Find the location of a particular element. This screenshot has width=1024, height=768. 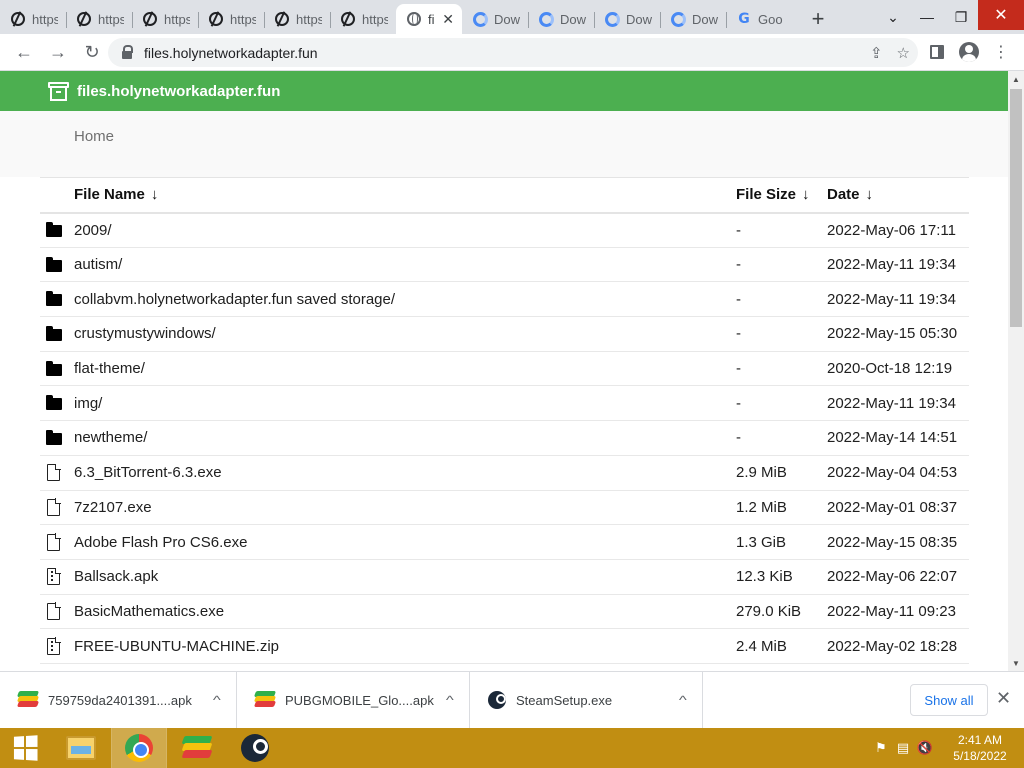

sort-by-size: File Size ↓ is located at coordinates (781, 195).